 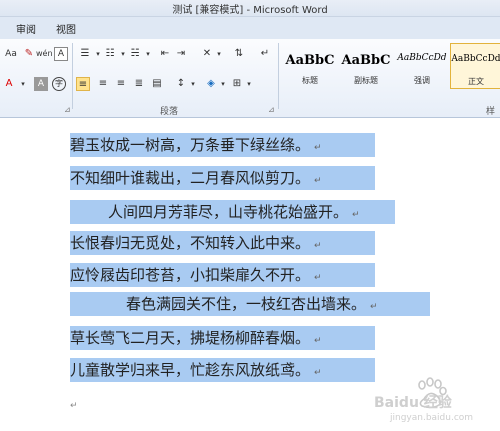 I want to click on enclose-characters-icon: 字, so click(x=59, y=84).